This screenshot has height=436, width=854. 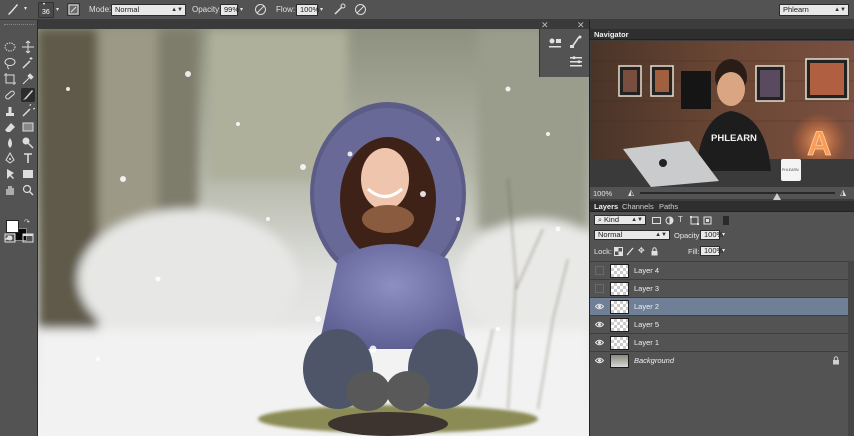 I want to click on marquee-icon, so click(x=10, y=47).